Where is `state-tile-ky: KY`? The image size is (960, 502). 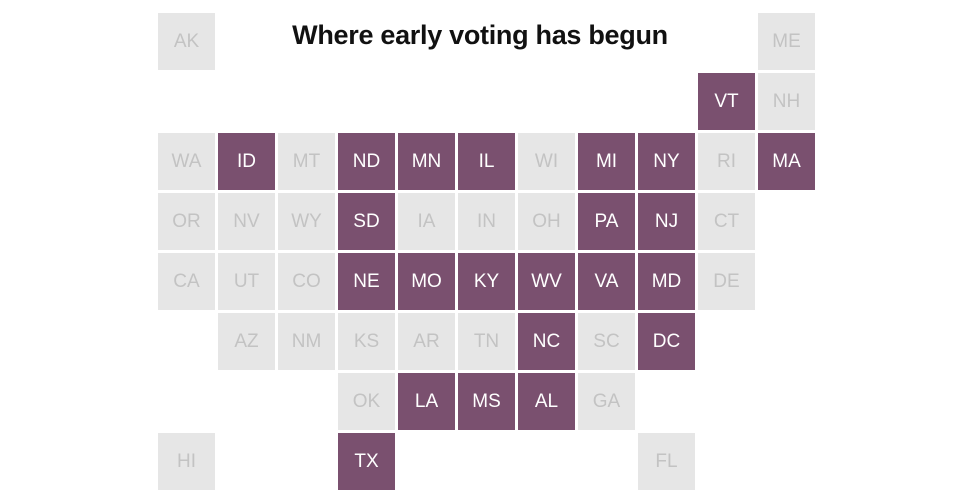
state-tile-ky: KY is located at coordinates (486, 281).